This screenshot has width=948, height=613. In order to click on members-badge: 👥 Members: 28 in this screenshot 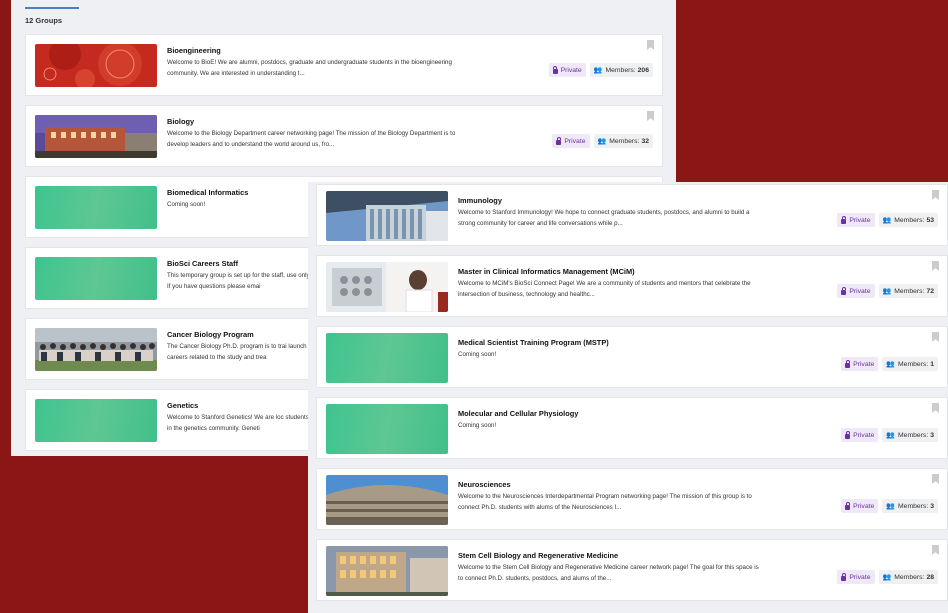, I will do `click(908, 577)`.